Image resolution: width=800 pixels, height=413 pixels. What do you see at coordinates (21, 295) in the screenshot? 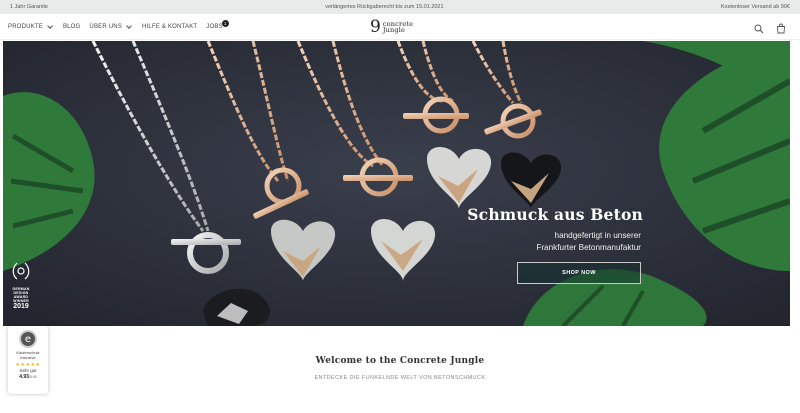
I see `award-text: GERMAN DESIGN AWARD WINNER` at bounding box center [21, 295].